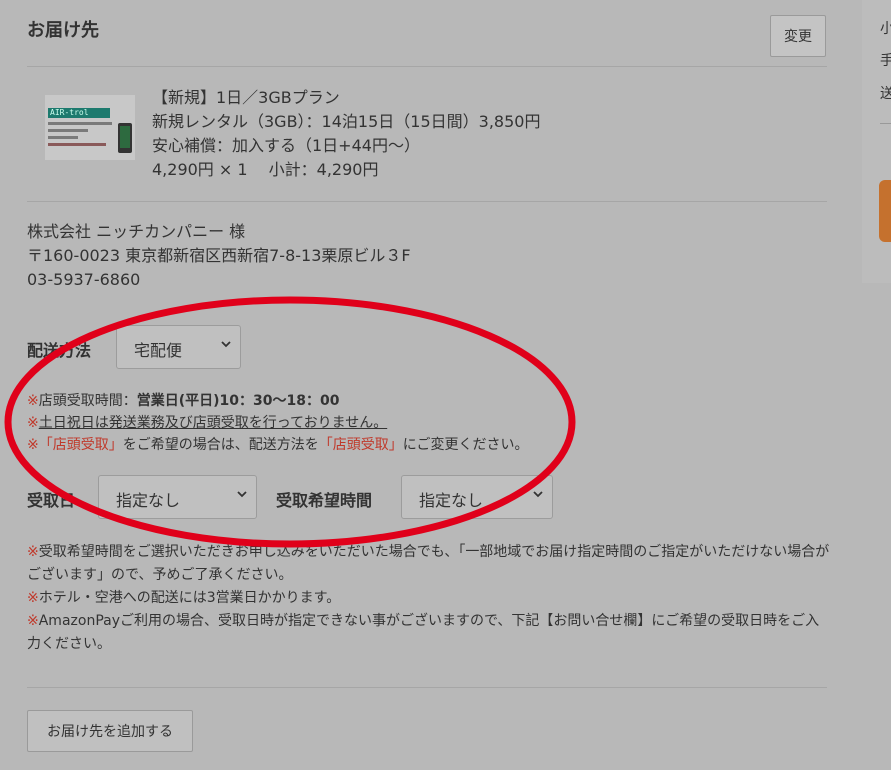  What do you see at coordinates (84, 279) in the screenshot?
I see `address-phone: 03-5937-6860` at bounding box center [84, 279].